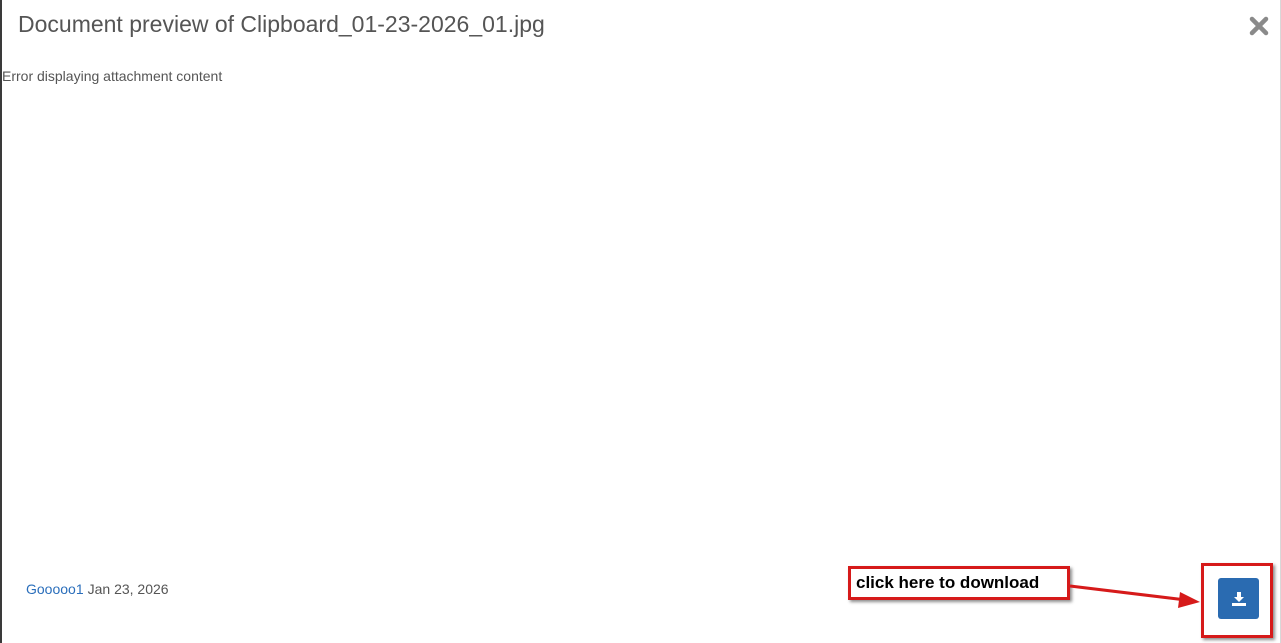  What do you see at coordinates (1, 321) in the screenshot?
I see `window-left-border` at bounding box center [1, 321].